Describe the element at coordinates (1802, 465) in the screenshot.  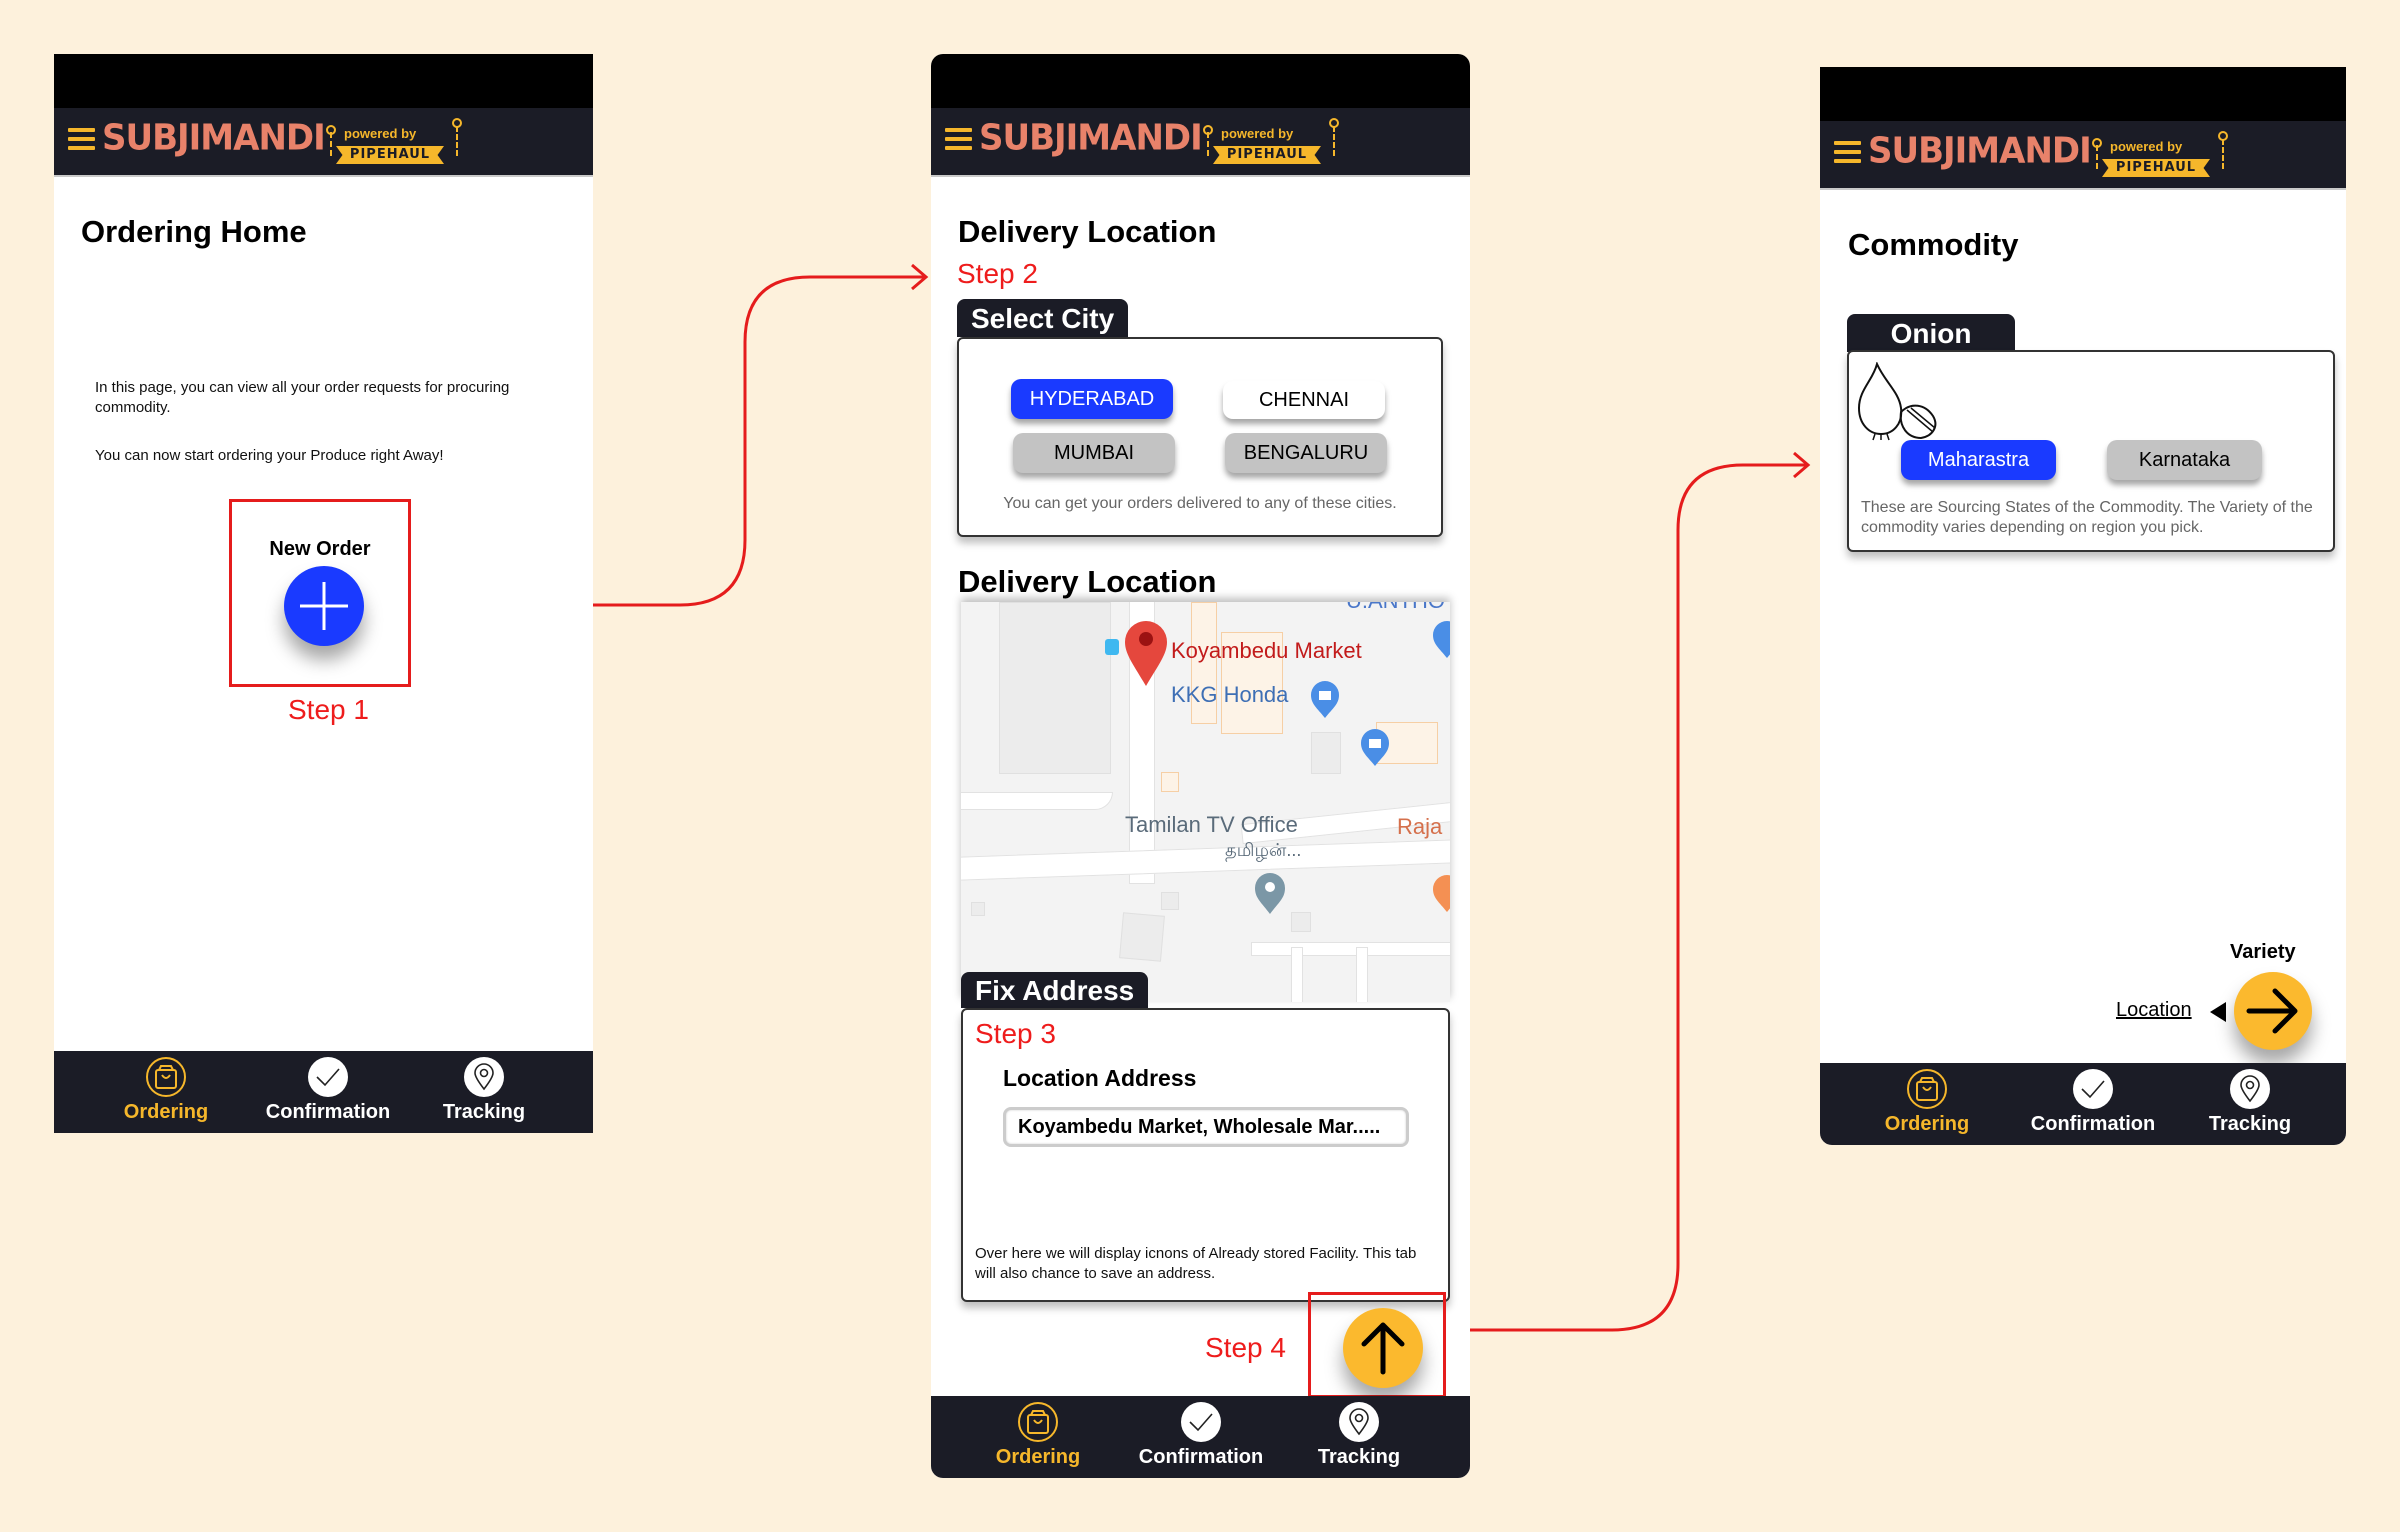
I see `connector-step4-arrowhead` at that location.